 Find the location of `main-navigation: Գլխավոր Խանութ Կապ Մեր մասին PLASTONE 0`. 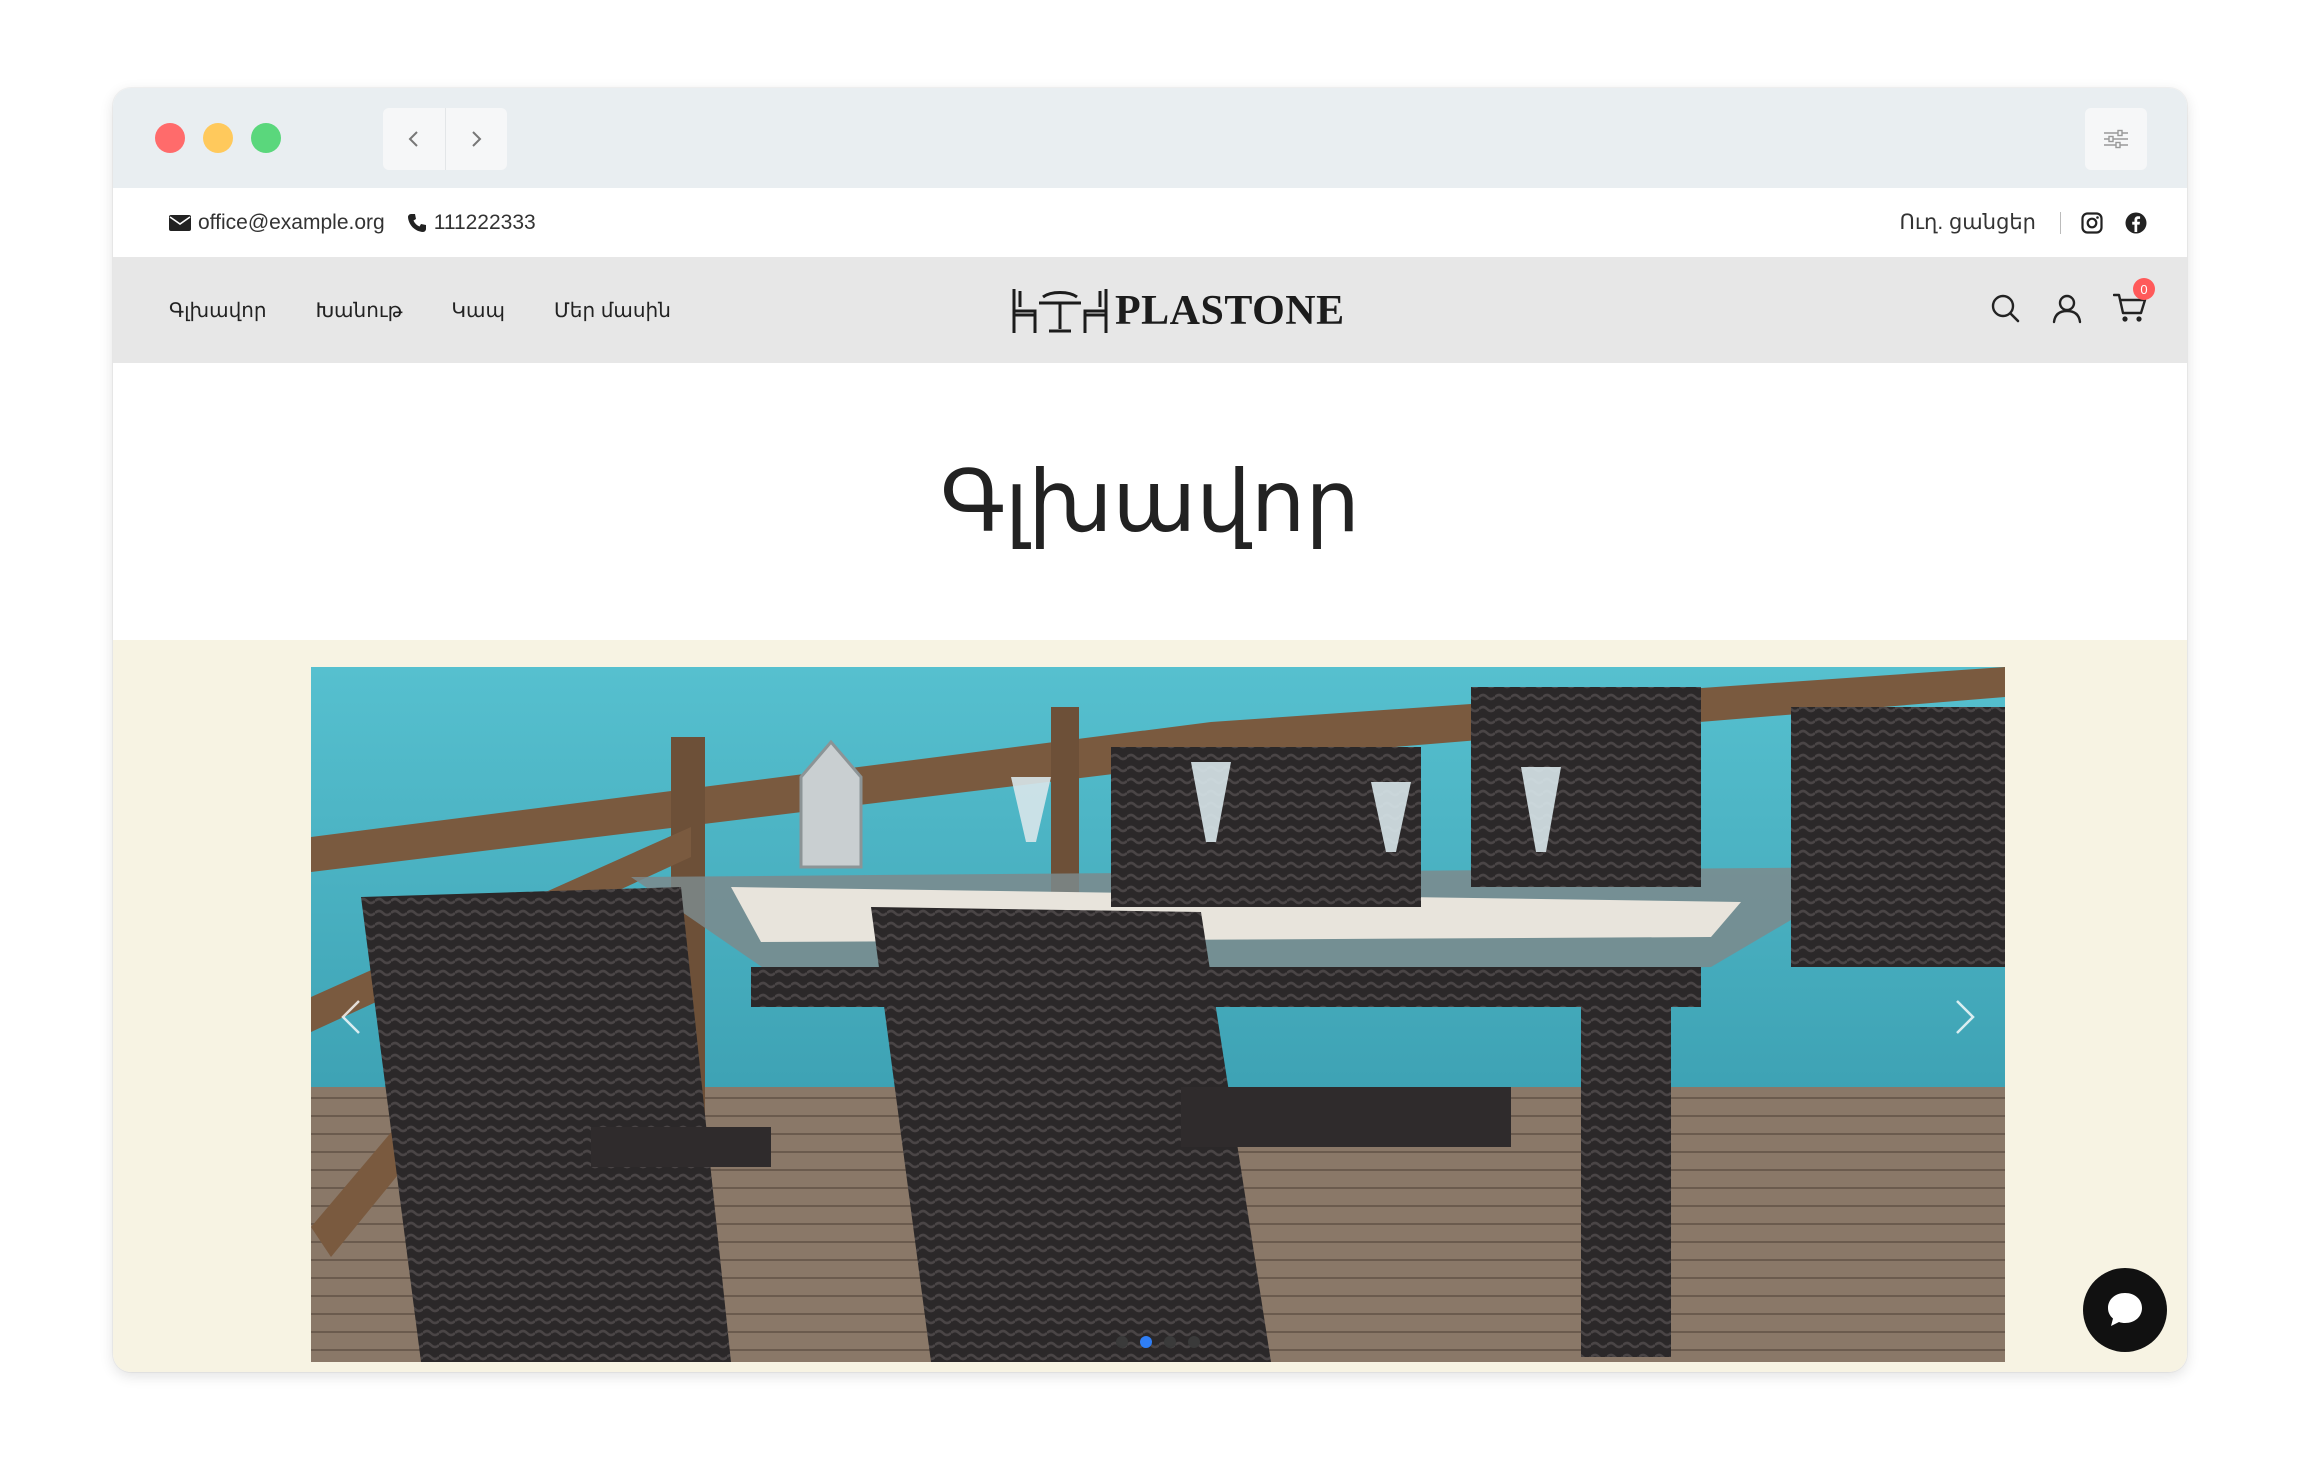

main-navigation: Գլխավոր Խանութ Կապ Մեր մասին PLASTONE 0 is located at coordinates (1150, 310).